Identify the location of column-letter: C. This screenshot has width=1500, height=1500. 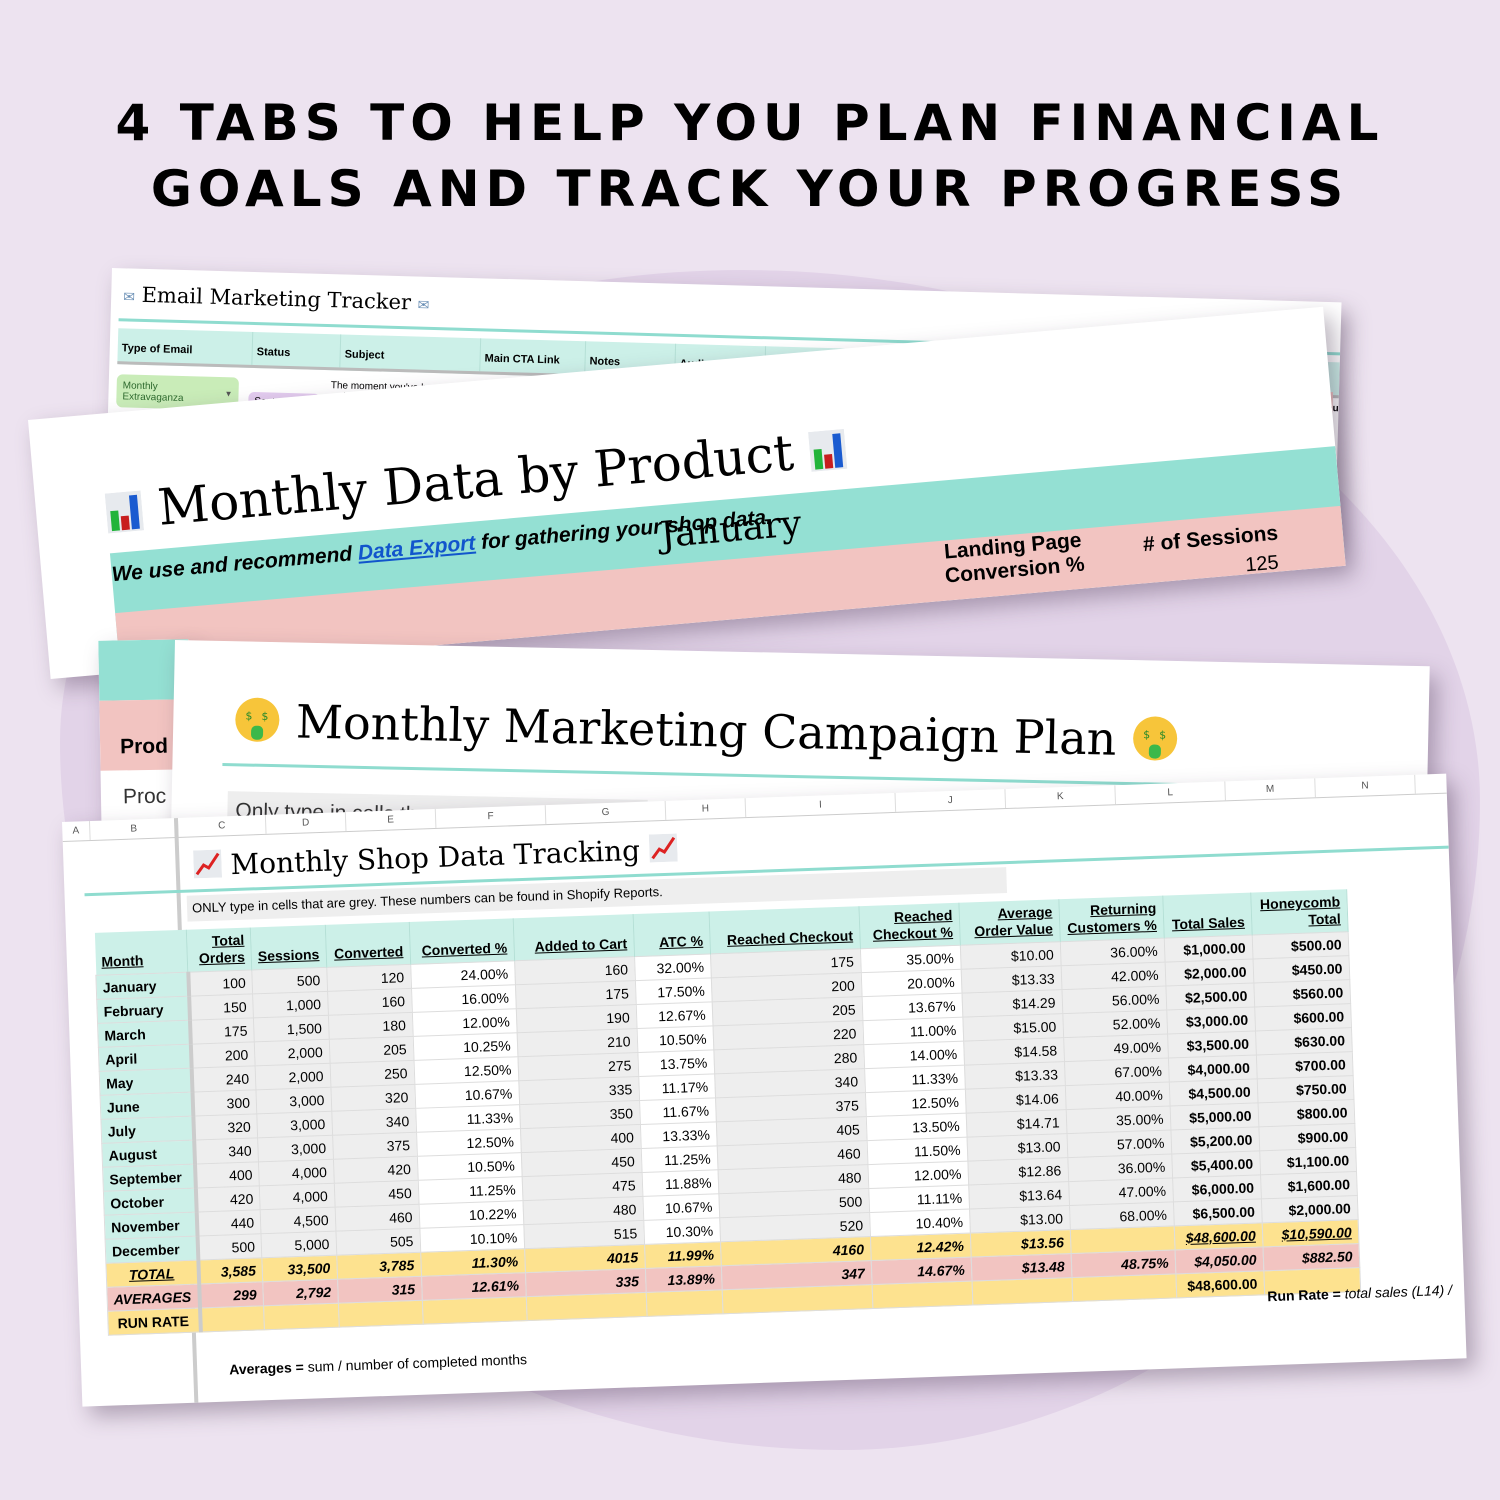
(222, 825).